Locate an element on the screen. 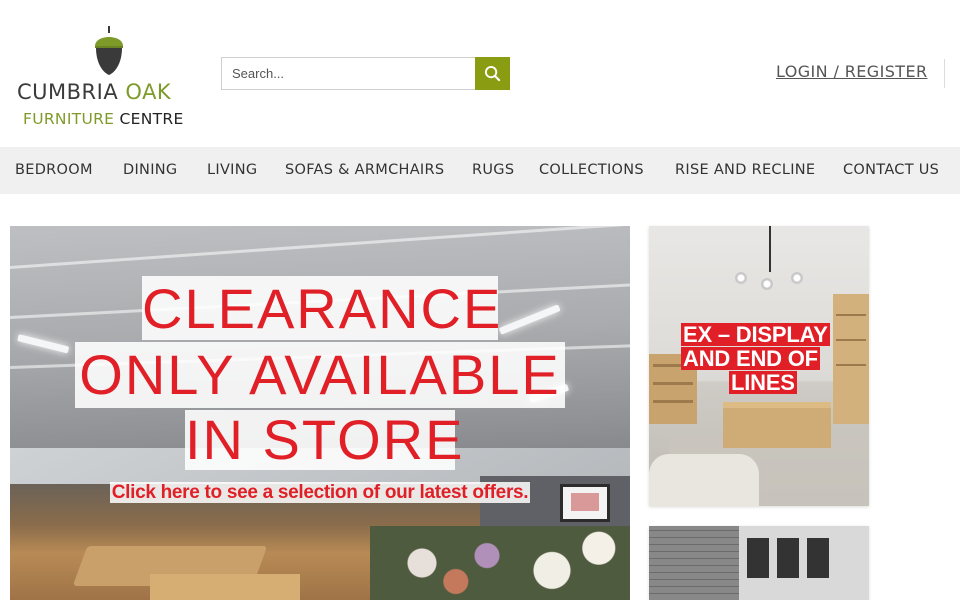  promo-title-line-1: EX – DISPLAY is located at coordinates (755, 334).